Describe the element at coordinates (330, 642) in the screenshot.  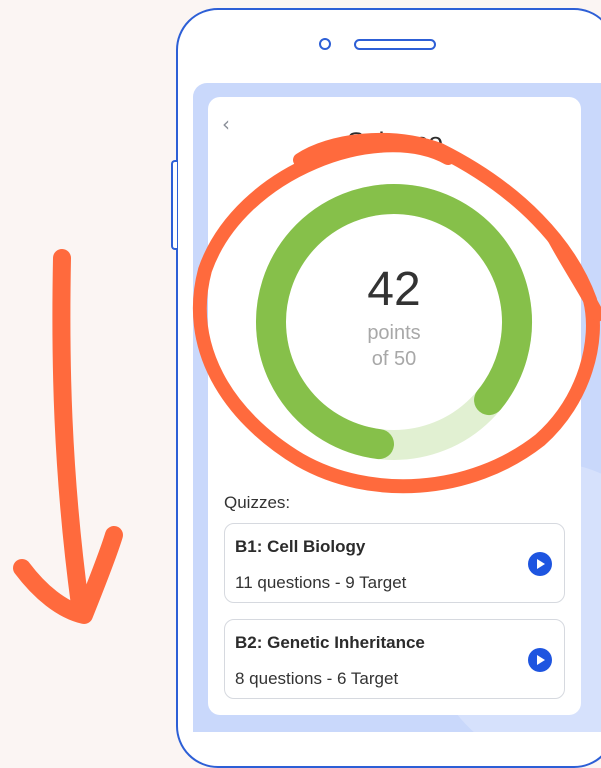
I see `quiz-title: B2: Genetic Inheritance` at that location.